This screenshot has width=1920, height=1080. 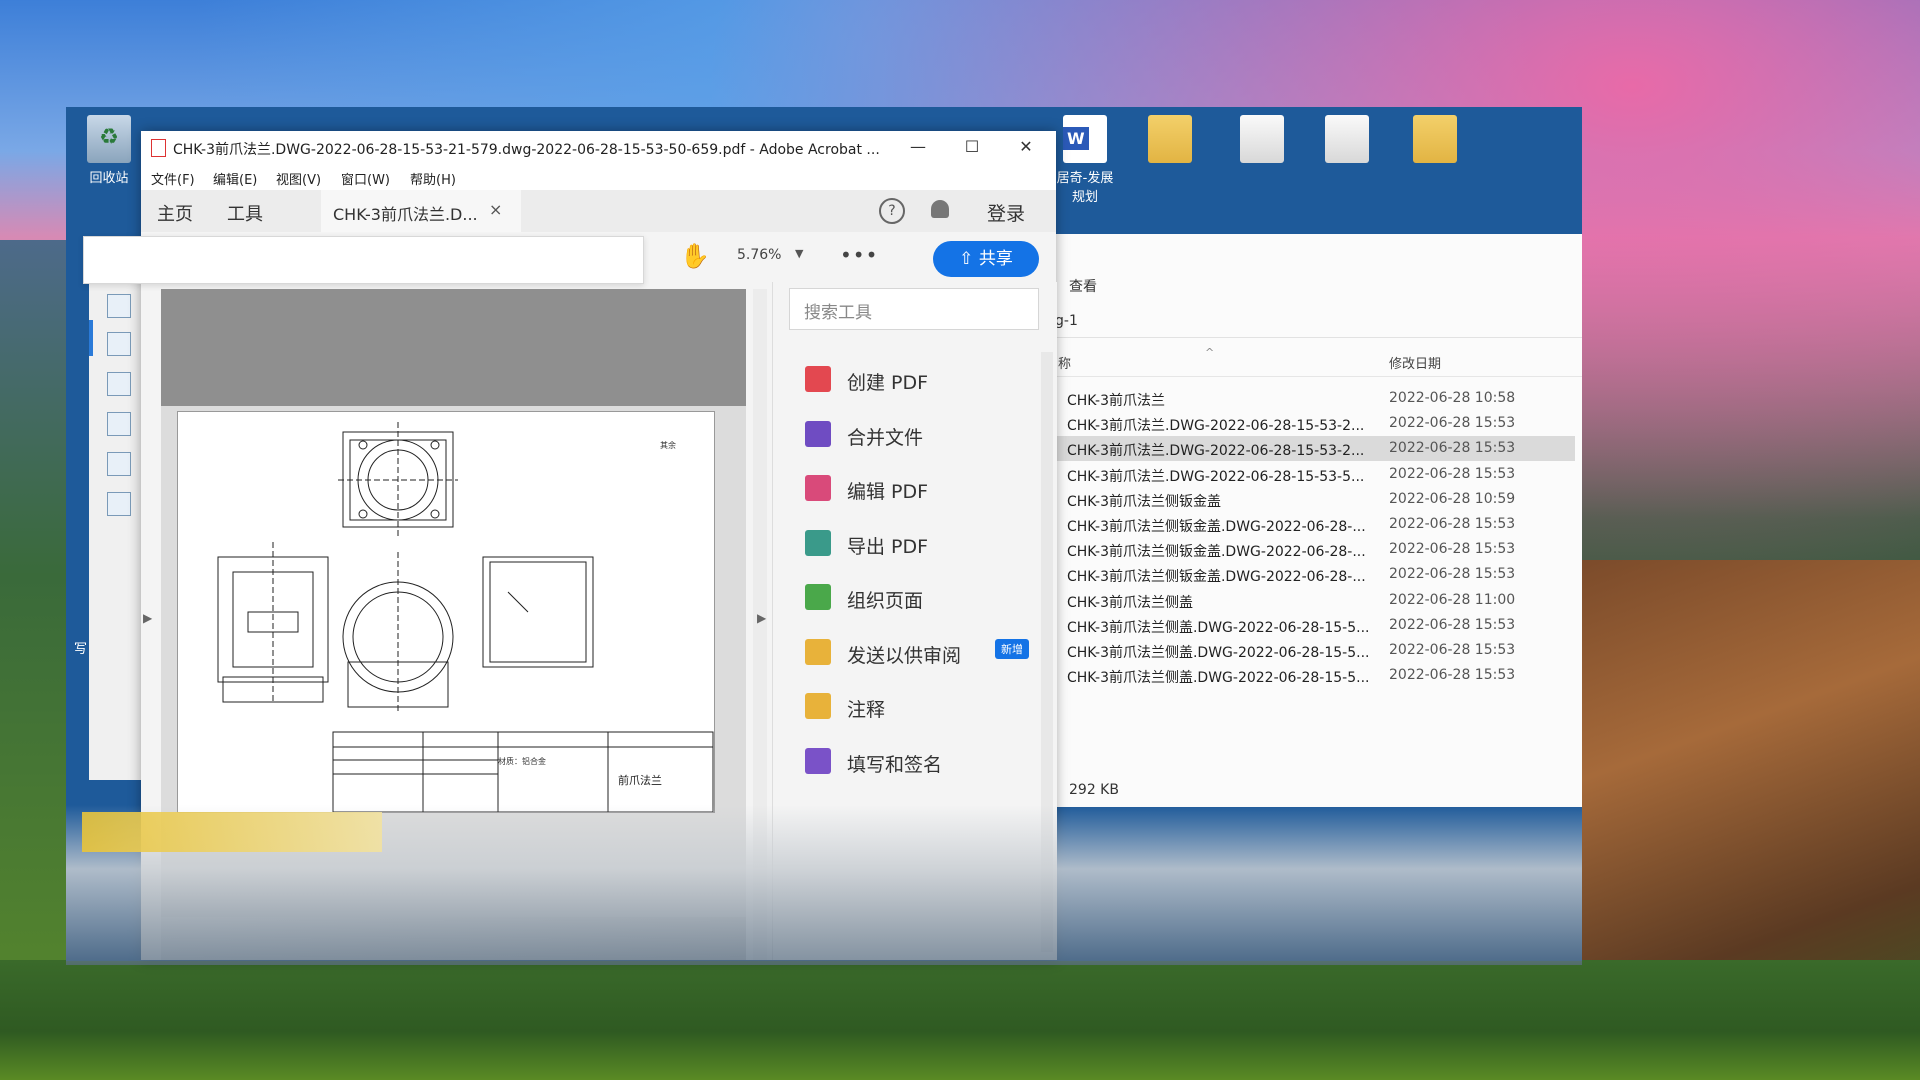 I want to click on view-menu: 查看, so click(x=1083, y=286).